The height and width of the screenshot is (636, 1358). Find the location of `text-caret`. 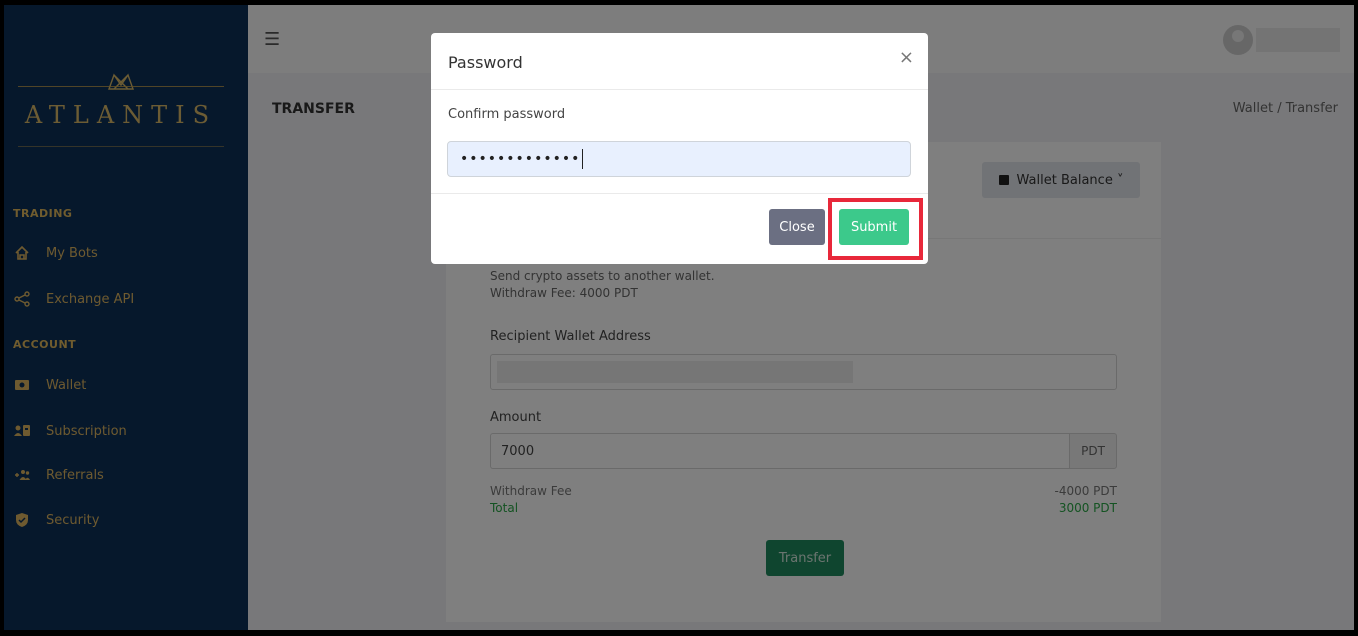

text-caret is located at coordinates (583, 159).